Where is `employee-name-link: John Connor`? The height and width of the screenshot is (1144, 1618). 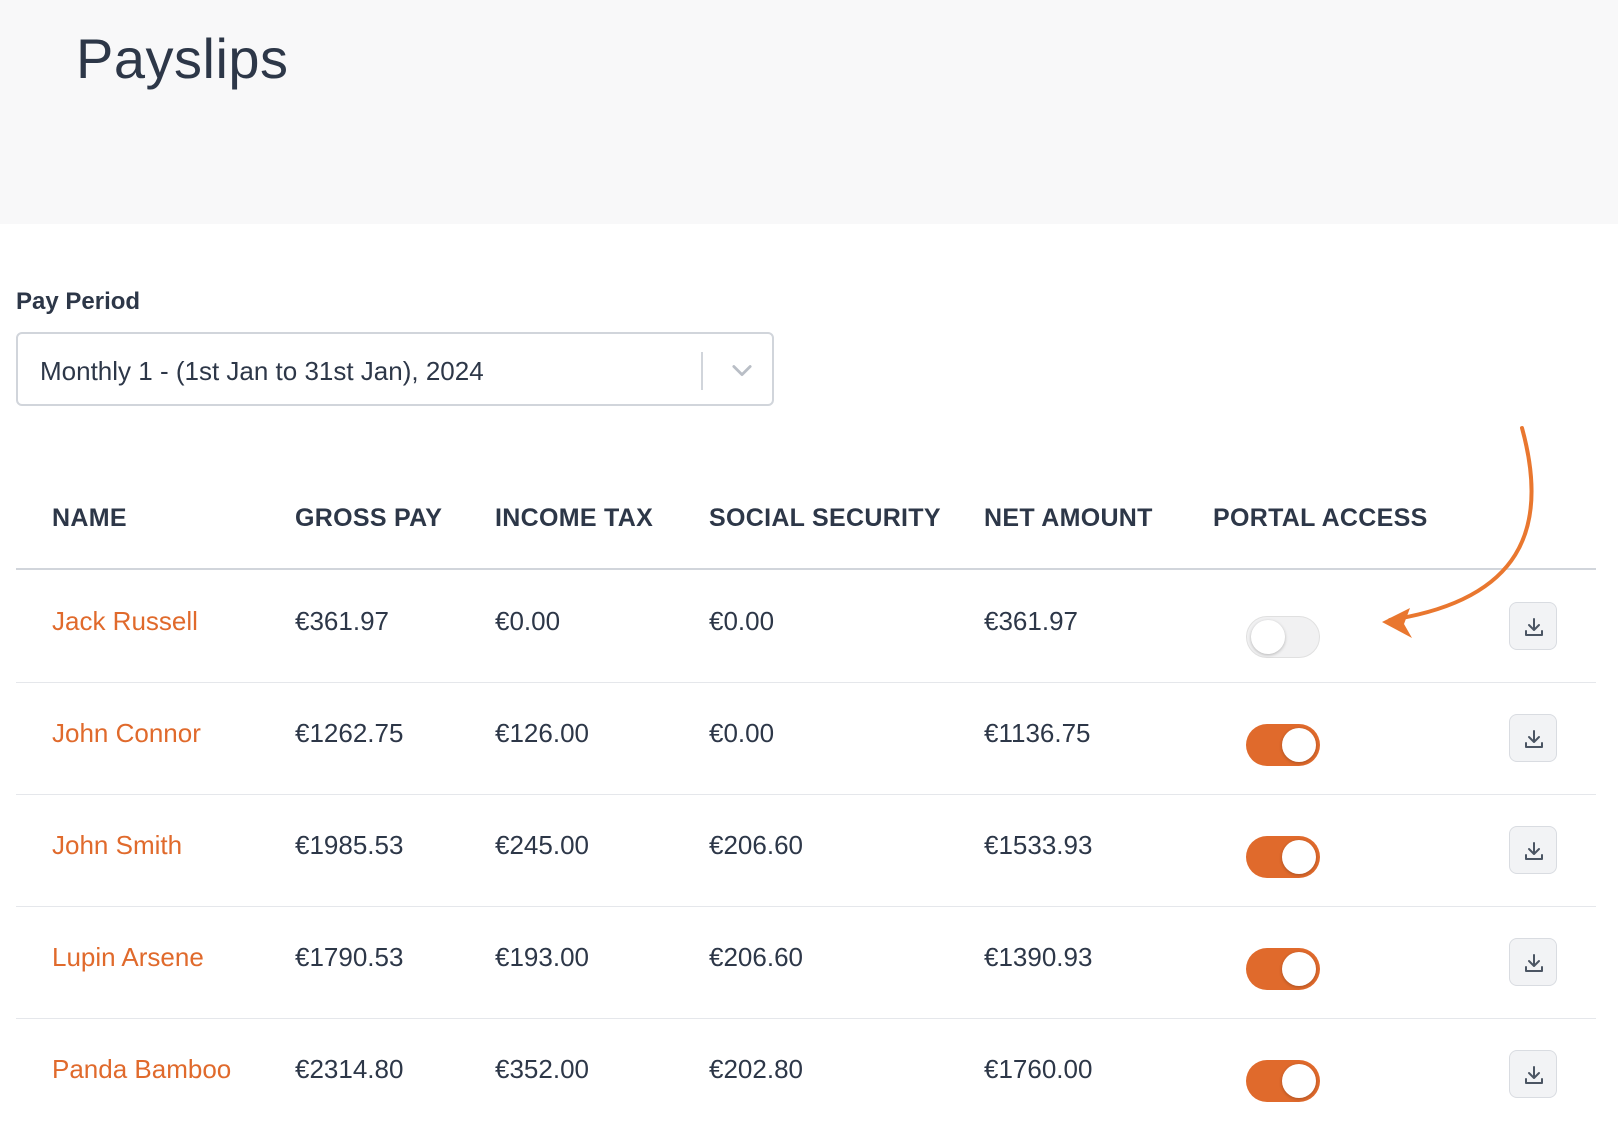
employee-name-link: John Connor is located at coordinates (126, 733).